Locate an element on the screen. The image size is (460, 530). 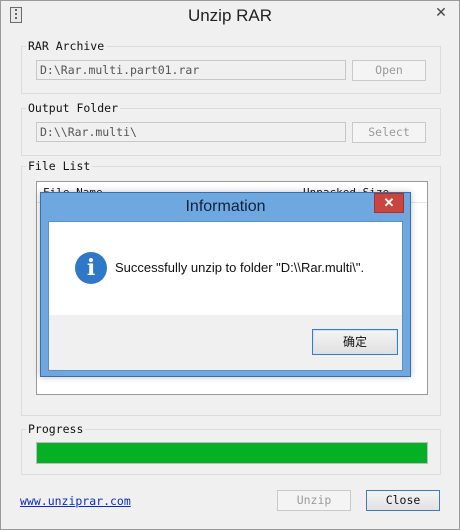
website-link: www.unziprar.com is located at coordinates (75, 501).